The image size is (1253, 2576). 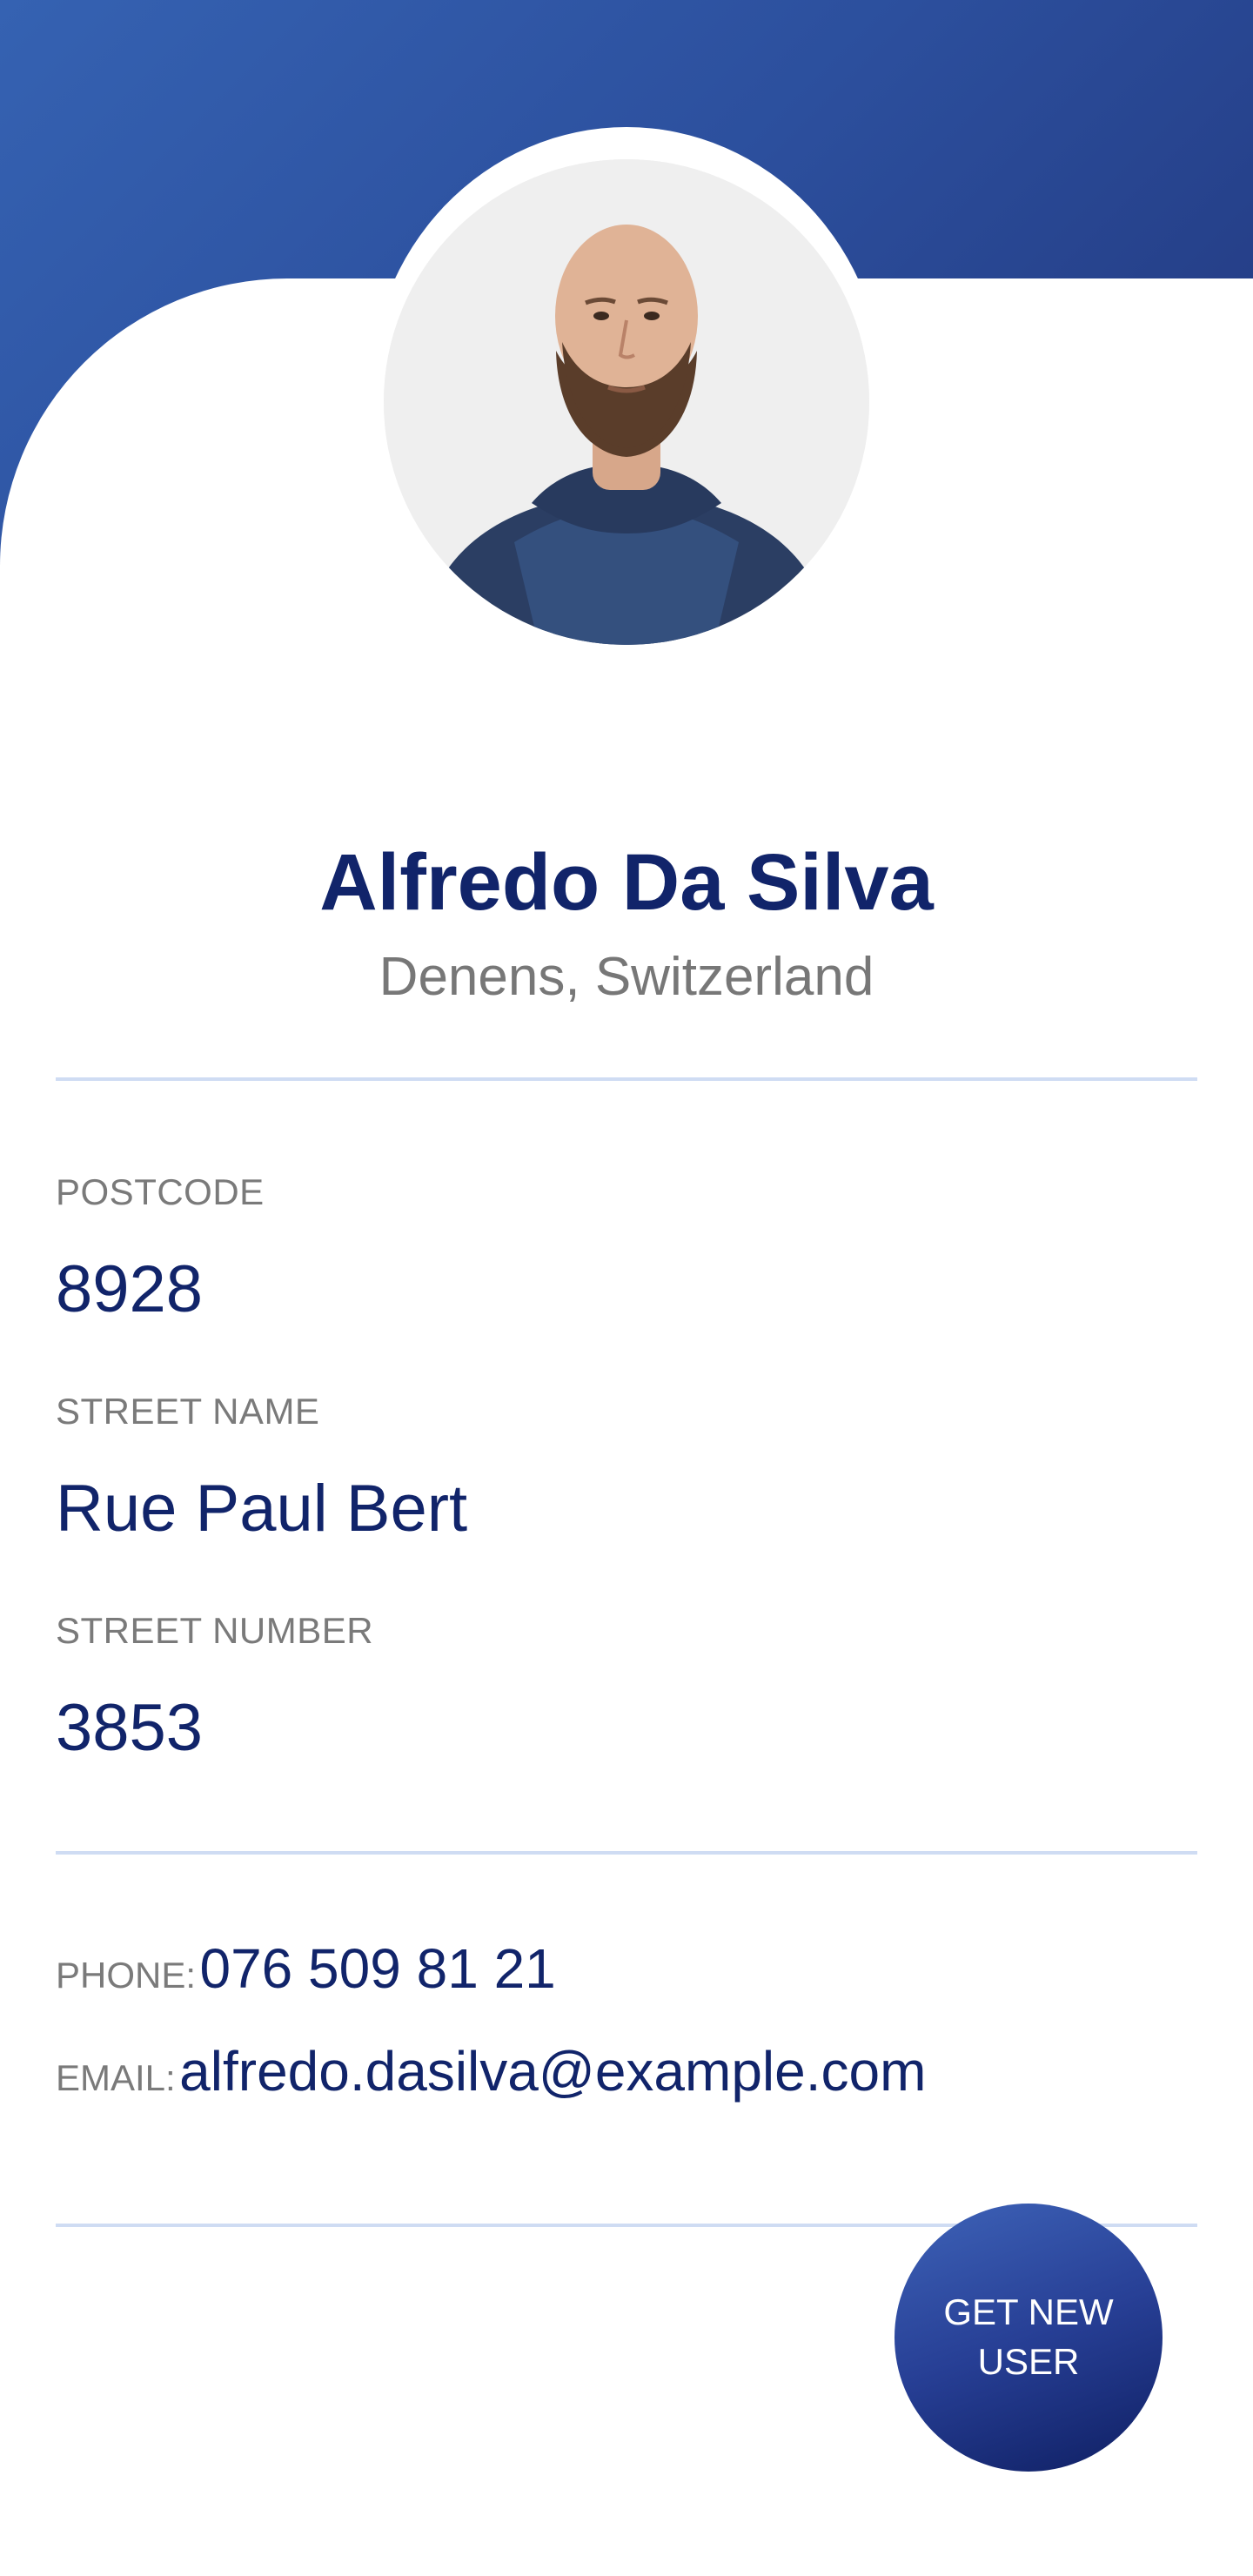 I want to click on street-number-value: 3853, so click(x=130, y=1728).